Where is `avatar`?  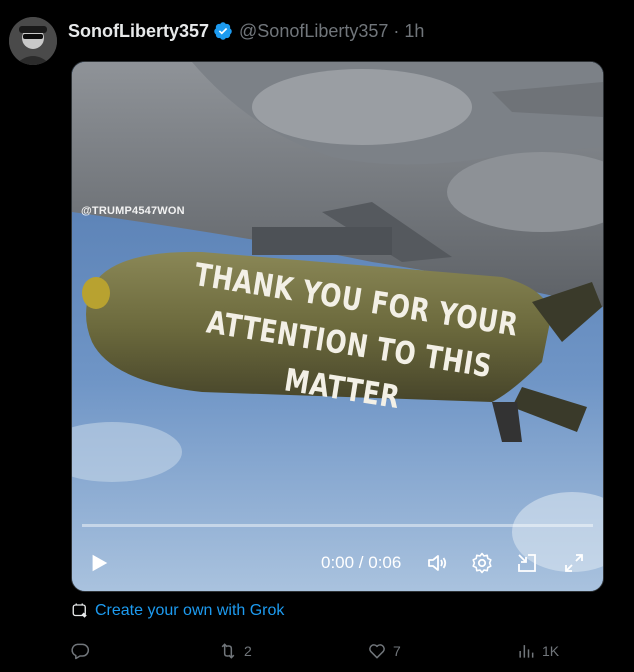
avatar is located at coordinates (33, 41).